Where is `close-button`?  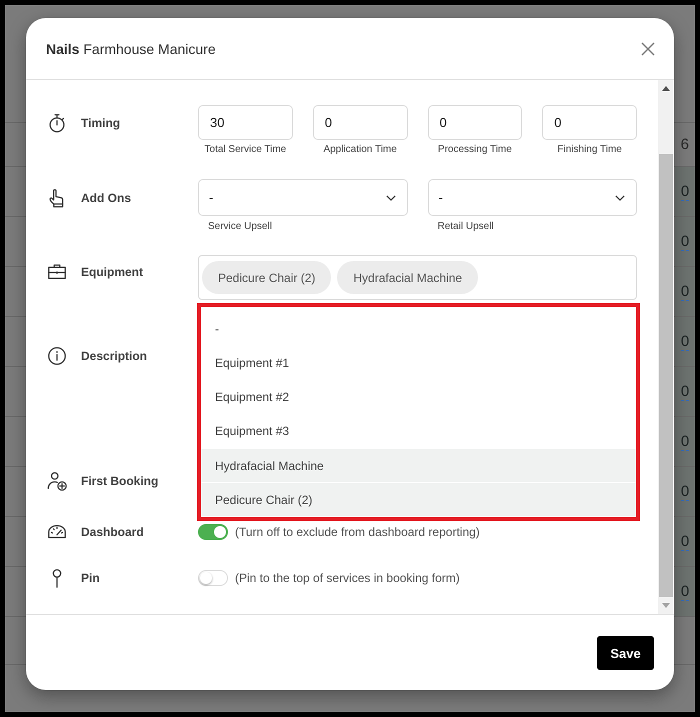
close-button is located at coordinates (648, 49).